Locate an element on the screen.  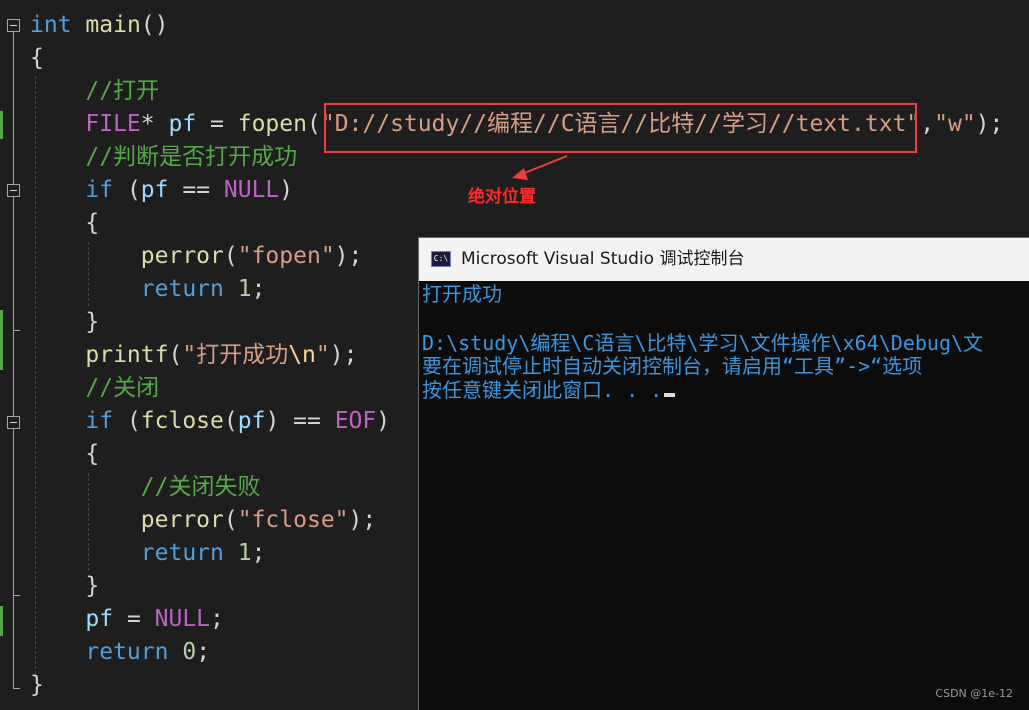
fold-end-if is located at coordinates (16, 330).